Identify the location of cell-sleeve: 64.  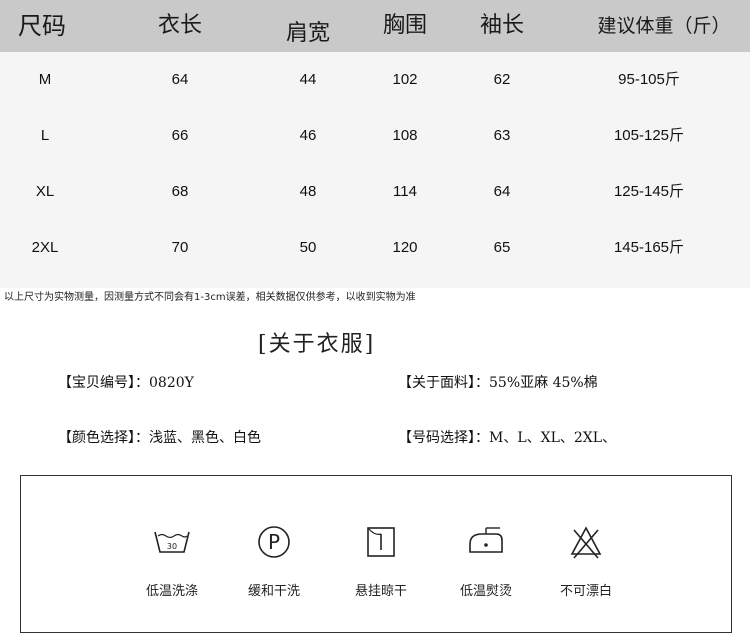
(502, 191).